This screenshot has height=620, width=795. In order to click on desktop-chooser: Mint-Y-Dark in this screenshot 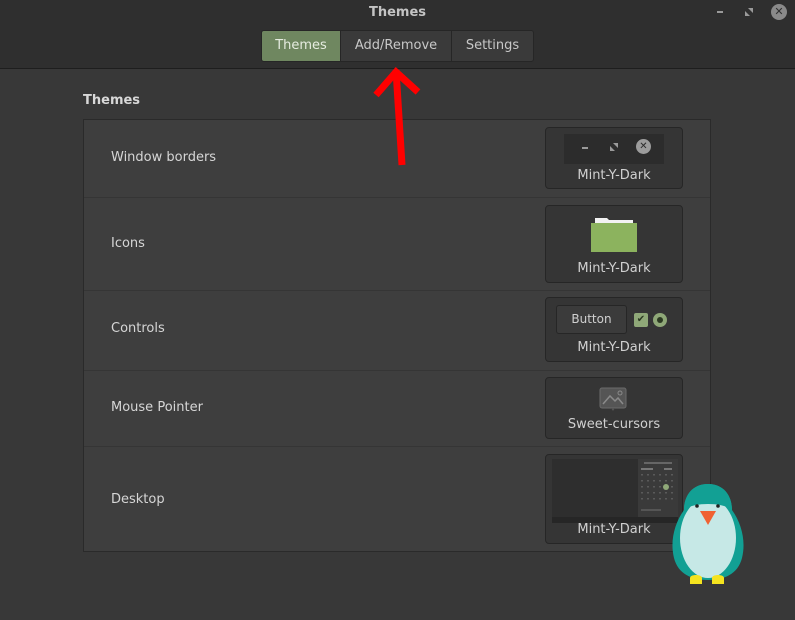, I will do `click(614, 499)`.